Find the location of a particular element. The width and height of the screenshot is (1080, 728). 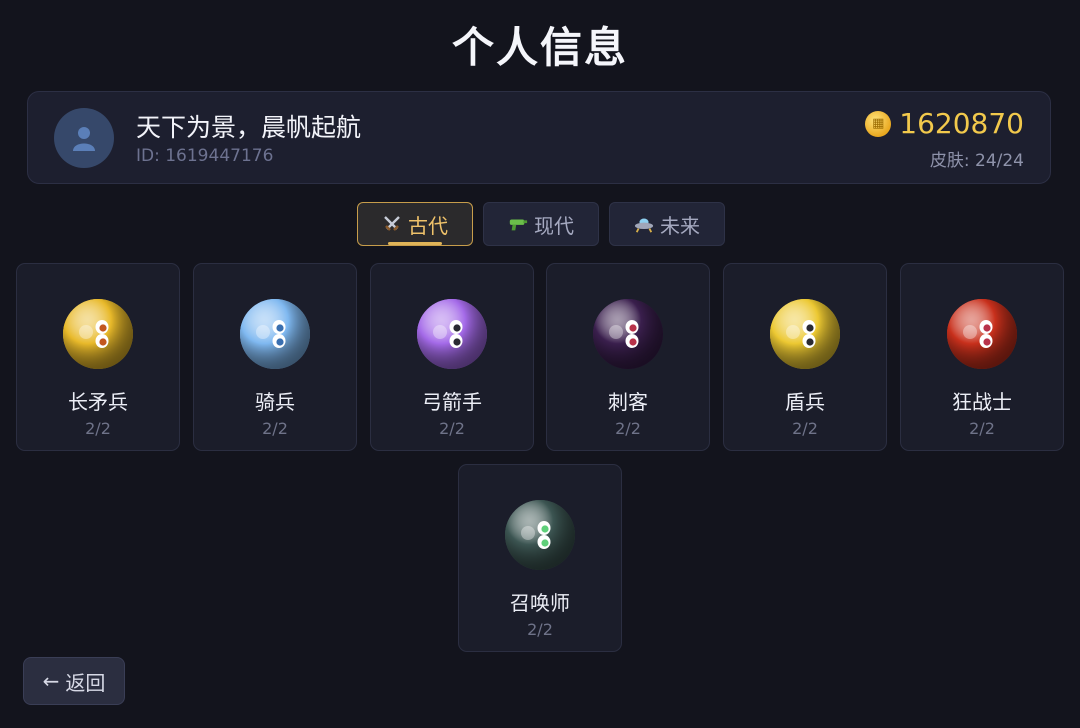

crossed-swords-icon is located at coordinates (392, 224).